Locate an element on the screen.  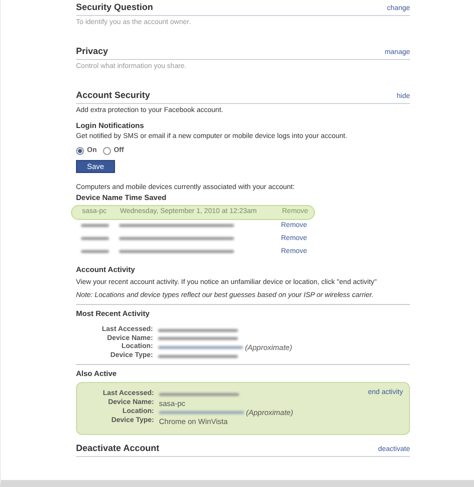
section-title: Account Security is located at coordinates (113, 95).